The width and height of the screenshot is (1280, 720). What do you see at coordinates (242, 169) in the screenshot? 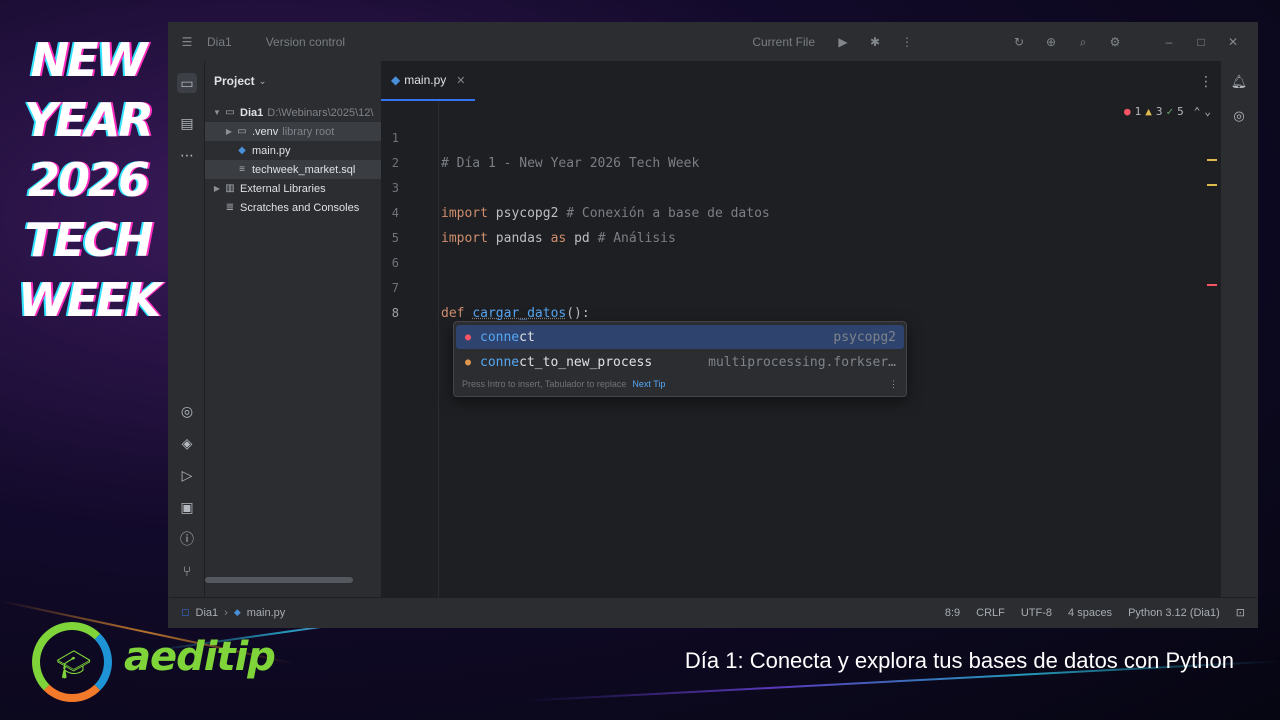
I see `sql-file-icon: ≡` at bounding box center [242, 169].